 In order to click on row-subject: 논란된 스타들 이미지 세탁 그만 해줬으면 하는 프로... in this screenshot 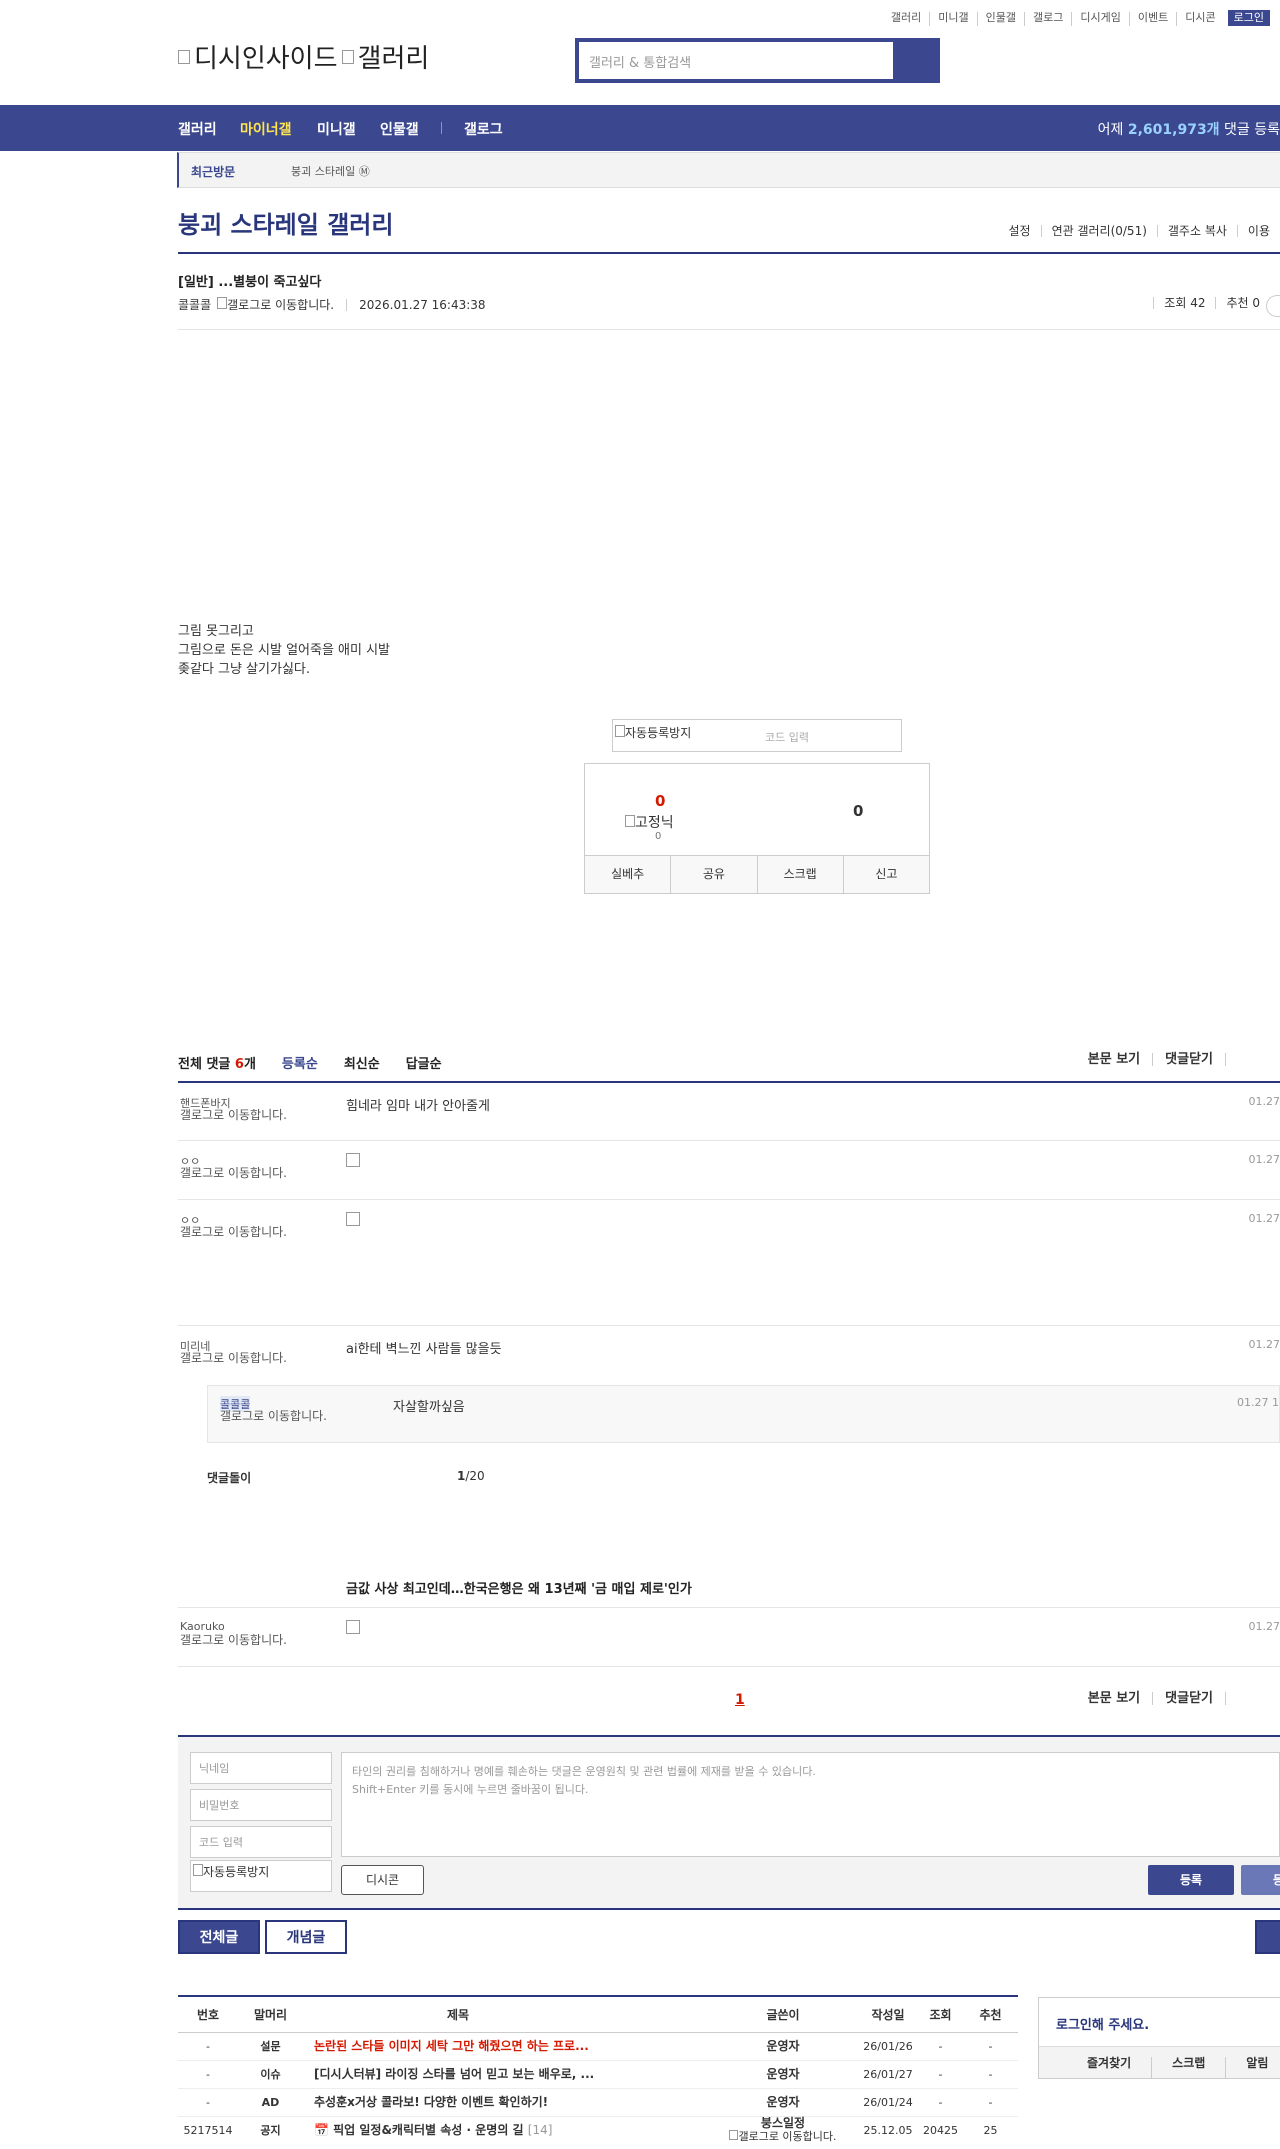, I will do `click(524, 2046)`.